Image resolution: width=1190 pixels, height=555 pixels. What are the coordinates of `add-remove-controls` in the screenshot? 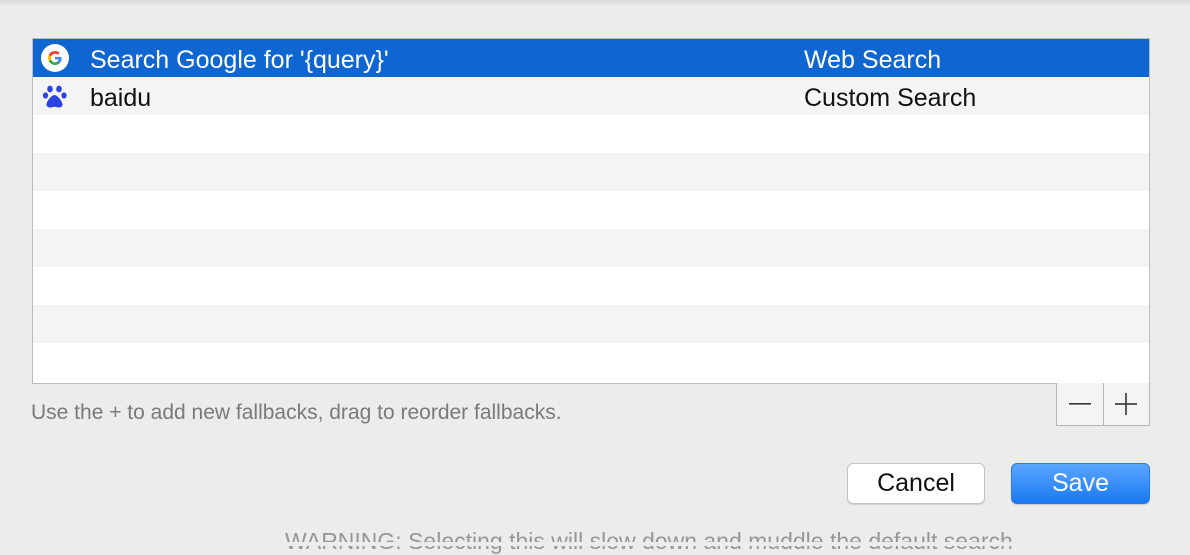 It's located at (1103, 404).